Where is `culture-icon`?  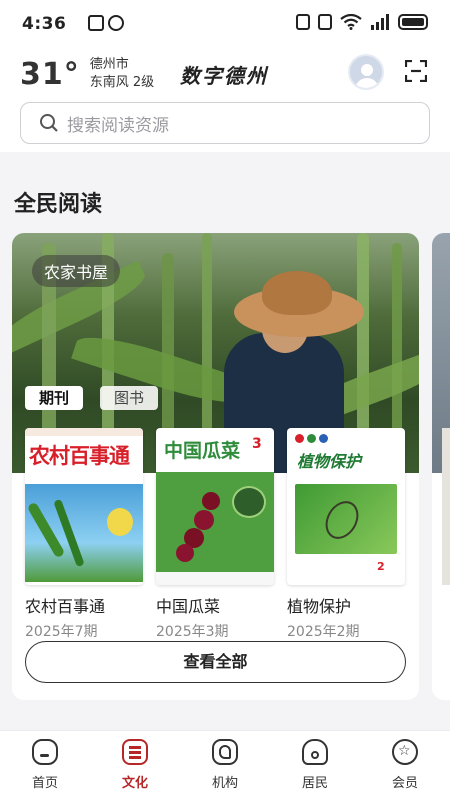 culture-icon is located at coordinates (135, 752).